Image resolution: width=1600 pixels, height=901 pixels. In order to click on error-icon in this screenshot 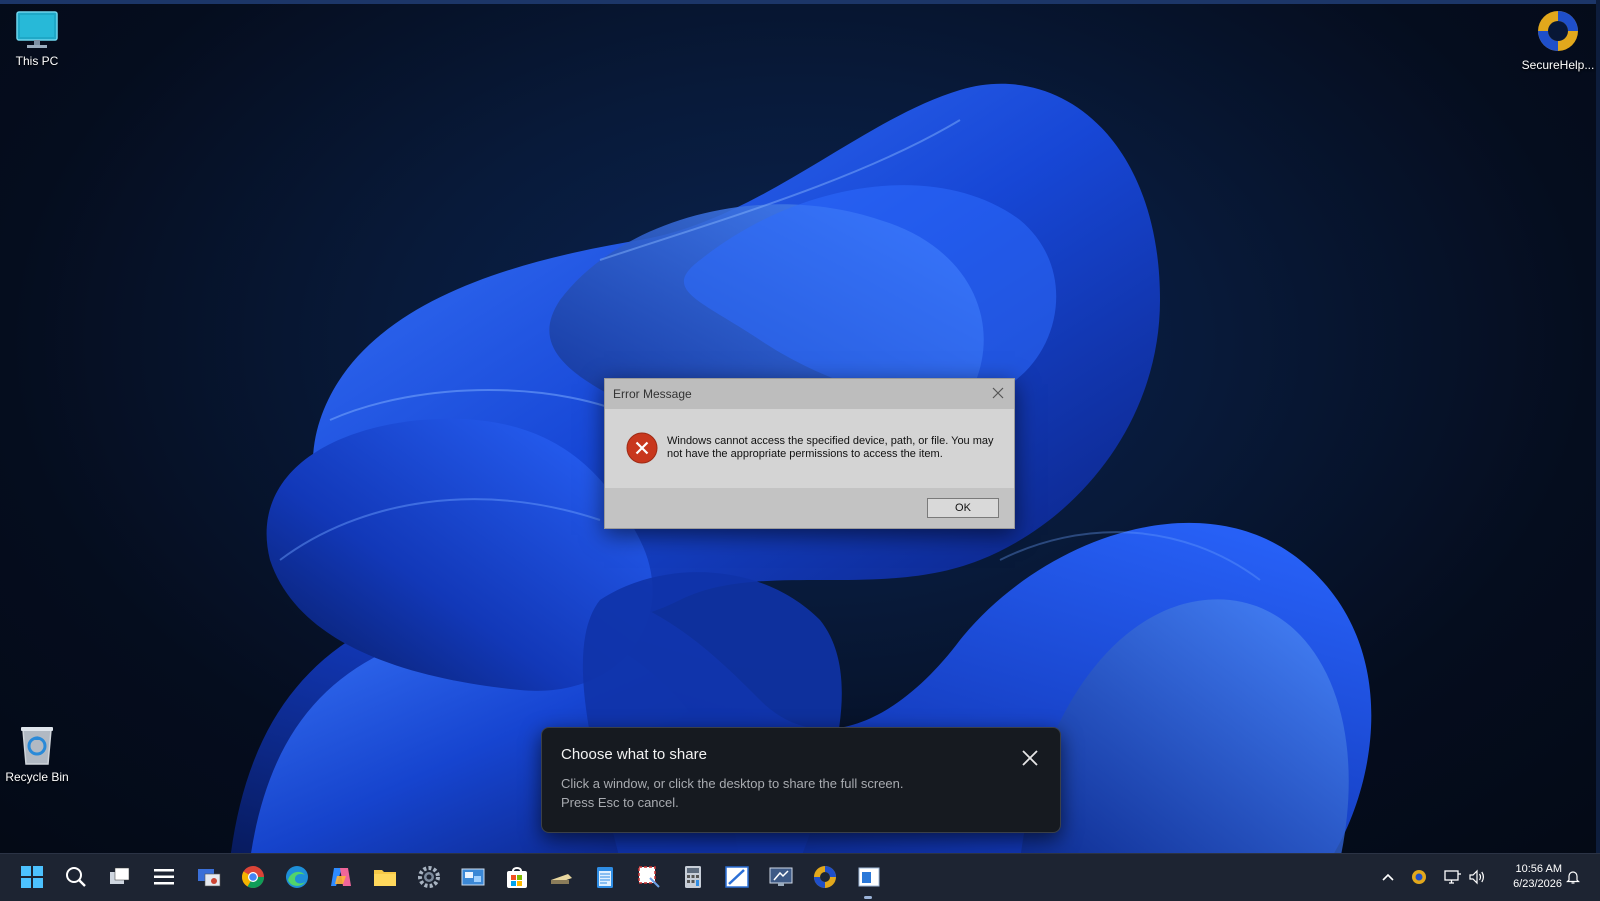, I will do `click(642, 448)`.